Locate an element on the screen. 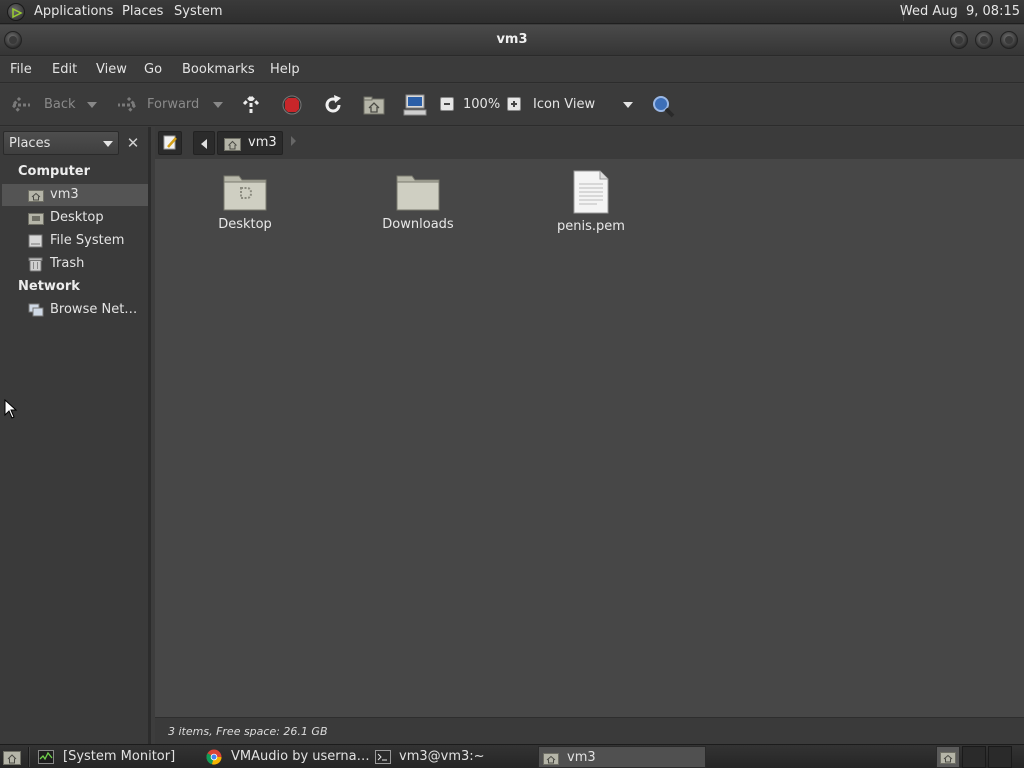  sidebar-item-trash: Trash is located at coordinates (75, 264).